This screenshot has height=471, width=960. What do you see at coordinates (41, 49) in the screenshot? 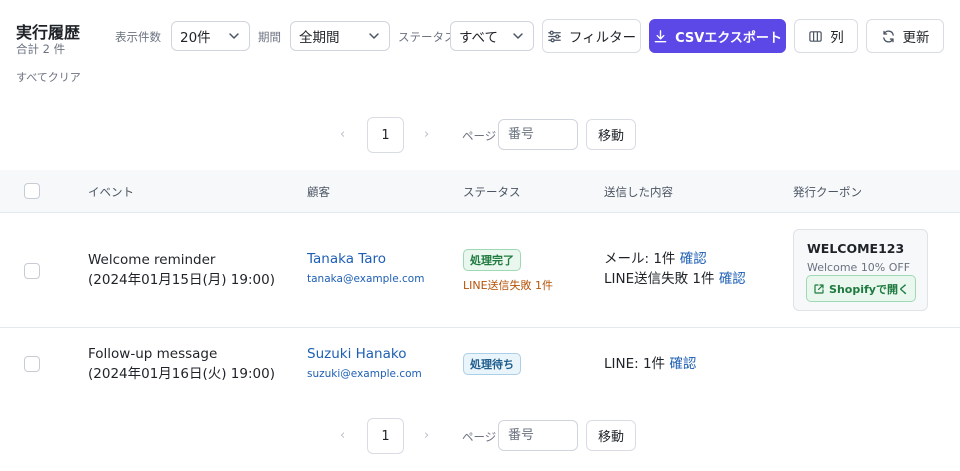
I see `total-count: 合計 2 件` at bounding box center [41, 49].